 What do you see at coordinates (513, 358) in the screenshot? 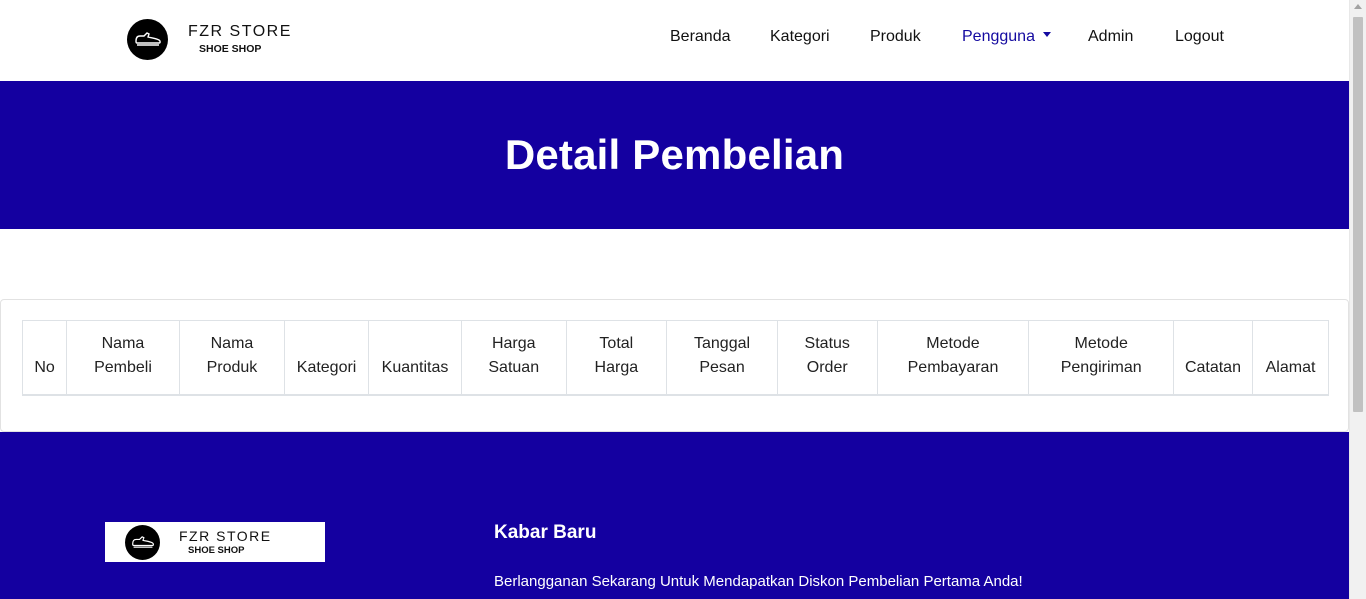
I see `col-harga-satuan: Harga Satuan` at bounding box center [513, 358].